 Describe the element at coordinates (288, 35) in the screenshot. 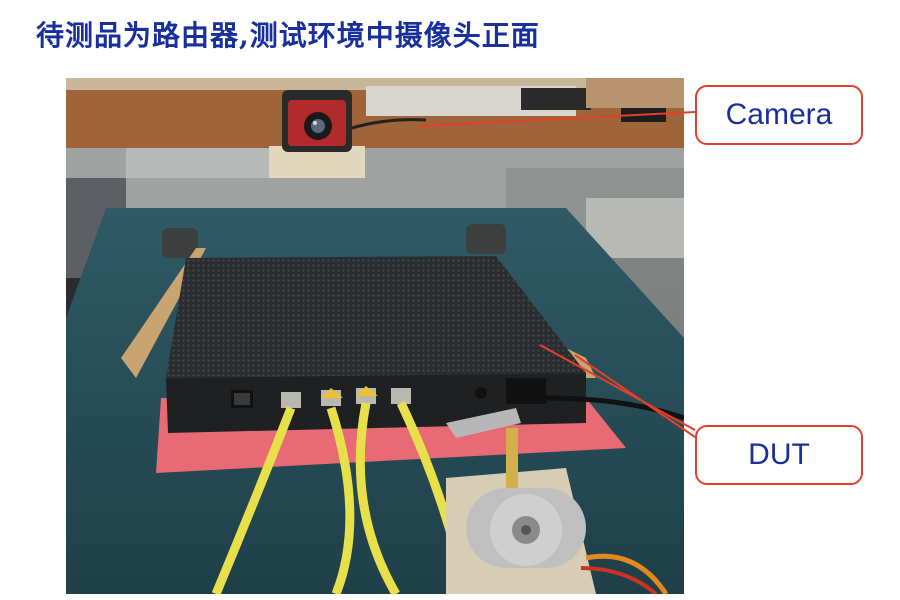

I see `slide-title: 待测品为路由器,测试环境中摄像头正面` at that location.